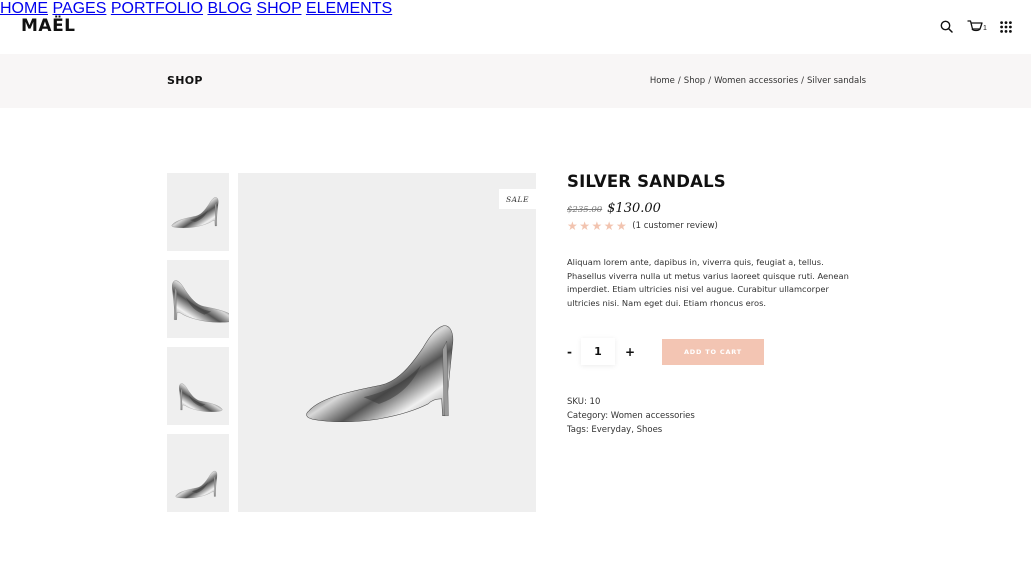  What do you see at coordinates (577, 402) in the screenshot?
I see `sku-label: SKU:` at bounding box center [577, 402].